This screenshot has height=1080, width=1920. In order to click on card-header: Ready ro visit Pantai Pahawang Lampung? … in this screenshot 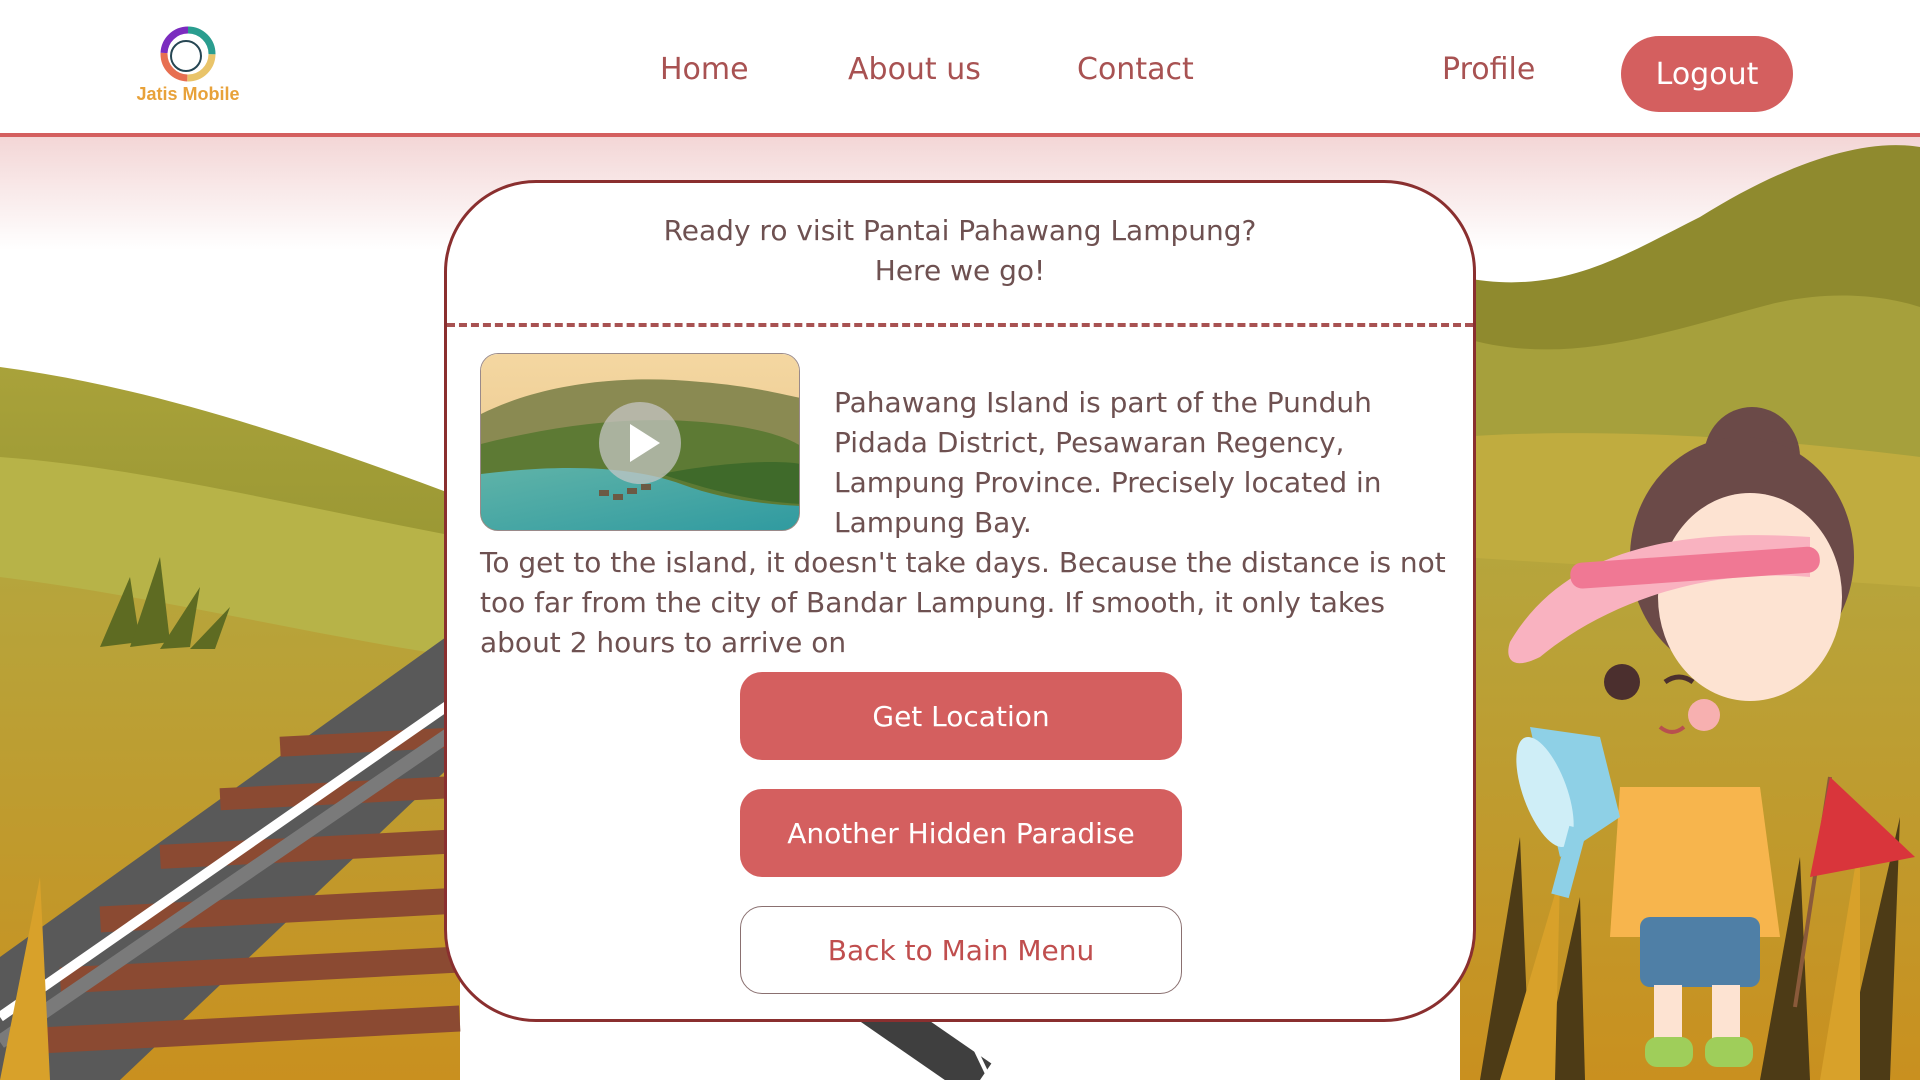, I will do `click(960, 255)`.